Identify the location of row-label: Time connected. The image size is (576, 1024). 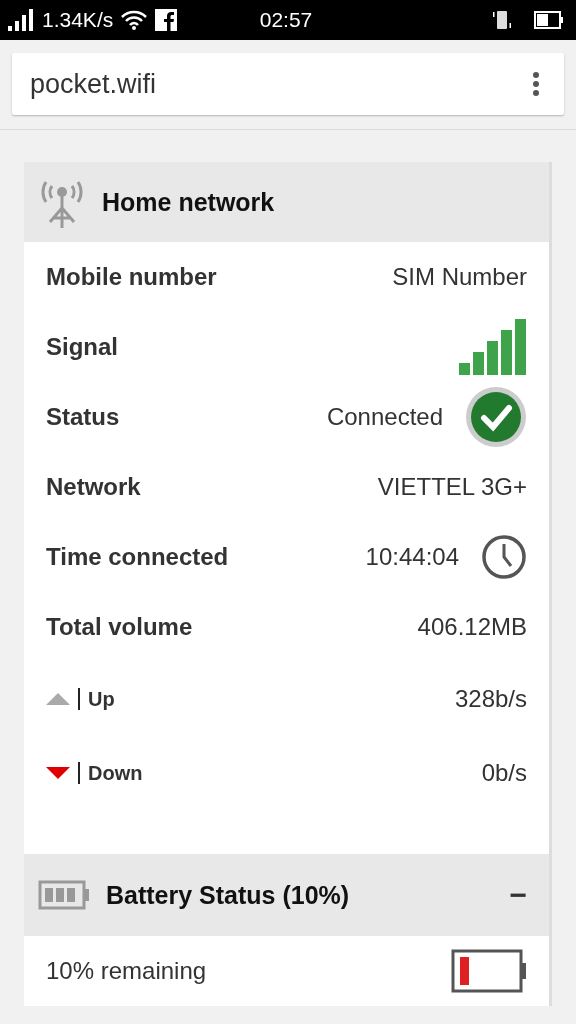
(137, 557).